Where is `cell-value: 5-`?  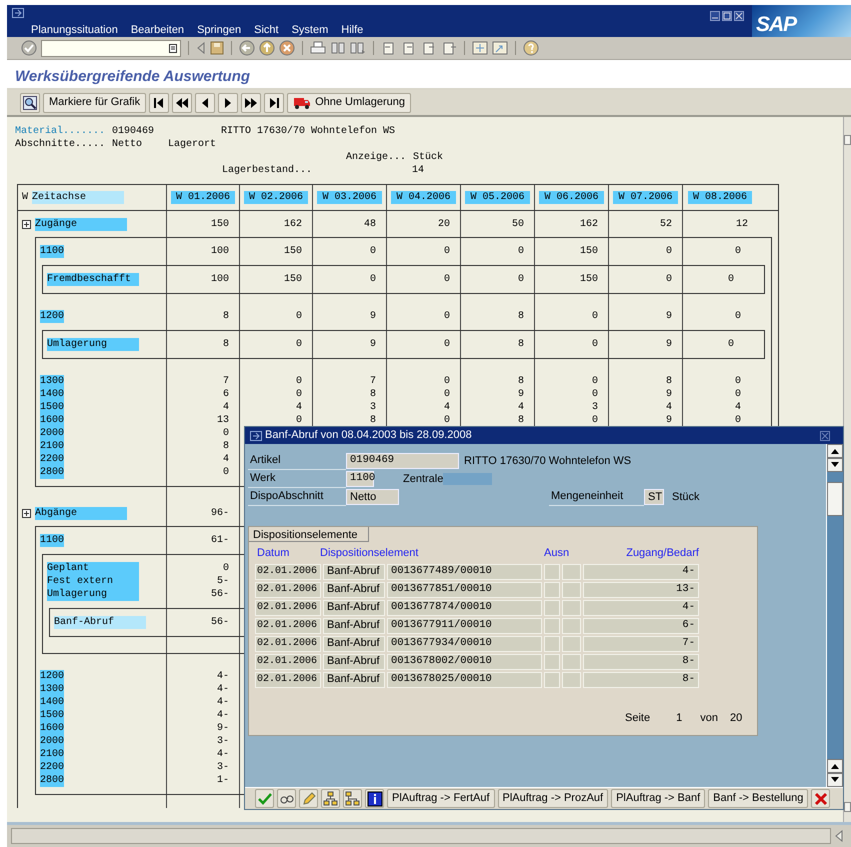 cell-value: 5- is located at coordinates (222, 581).